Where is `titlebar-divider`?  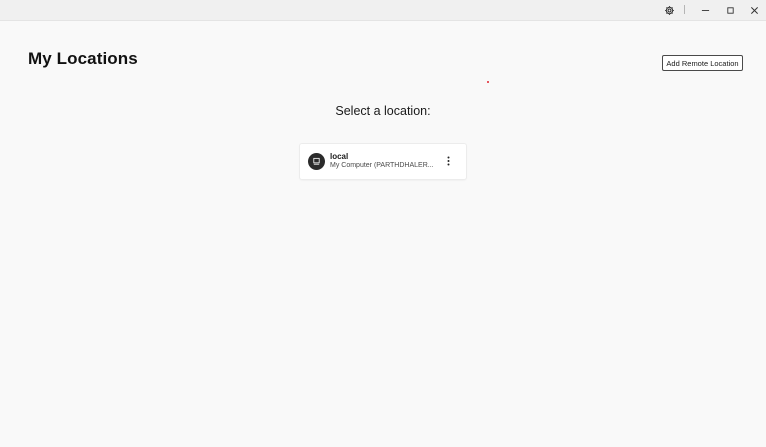 titlebar-divider is located at coordinates (684, 9).